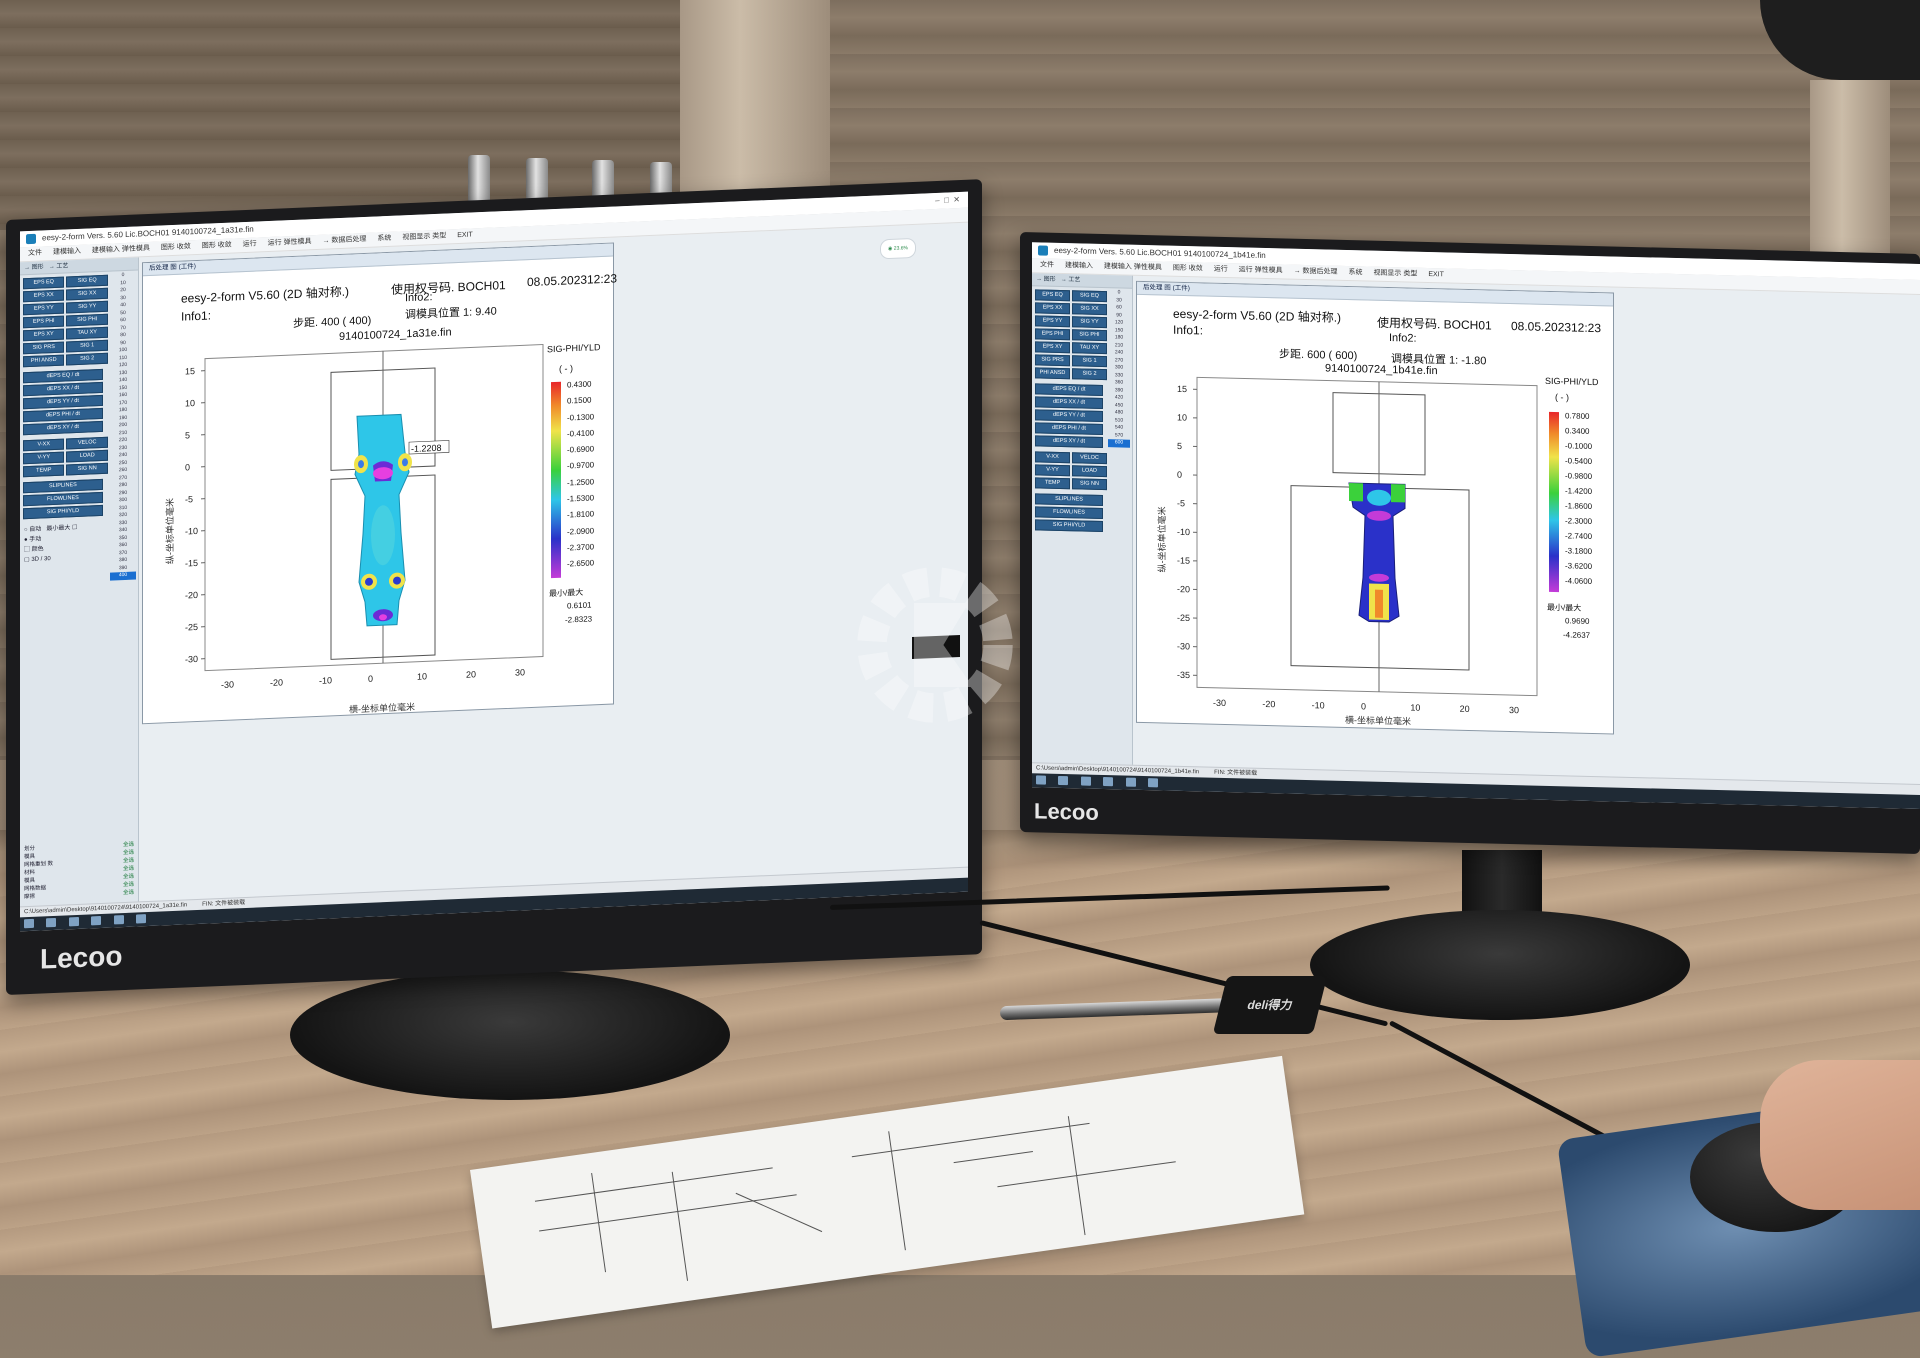  I want to click on window-controls: – □ ✕, so click(947, 200).